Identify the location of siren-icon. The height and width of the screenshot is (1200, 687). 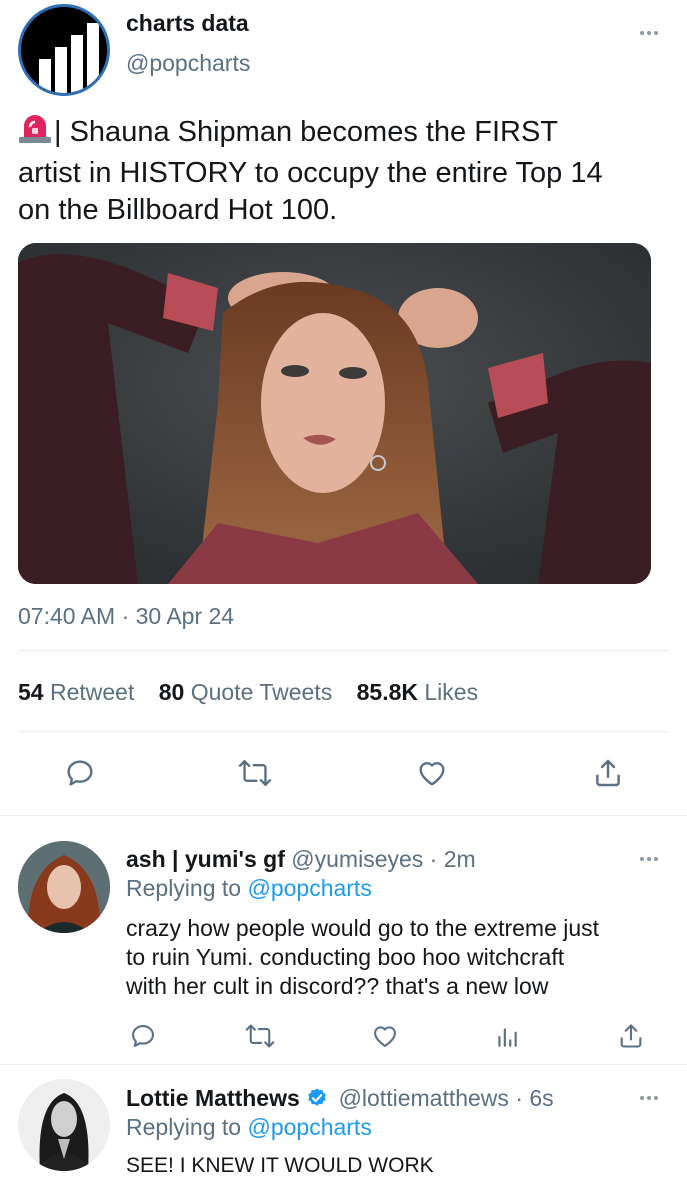
(35, 134).